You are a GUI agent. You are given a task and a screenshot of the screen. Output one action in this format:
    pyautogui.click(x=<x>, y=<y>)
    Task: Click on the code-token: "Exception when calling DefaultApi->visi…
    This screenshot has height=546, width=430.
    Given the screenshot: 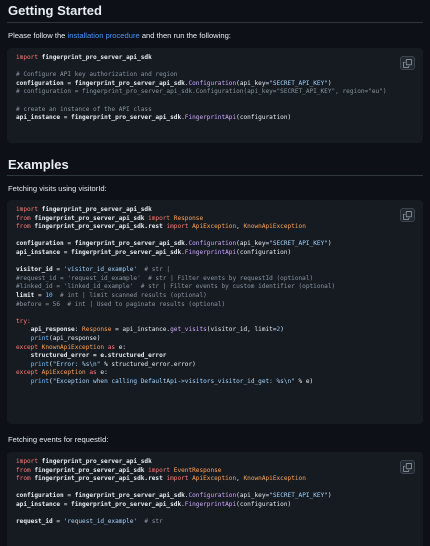 What is the action you would take?
    pyautogui.click(x=173, y=381)
    